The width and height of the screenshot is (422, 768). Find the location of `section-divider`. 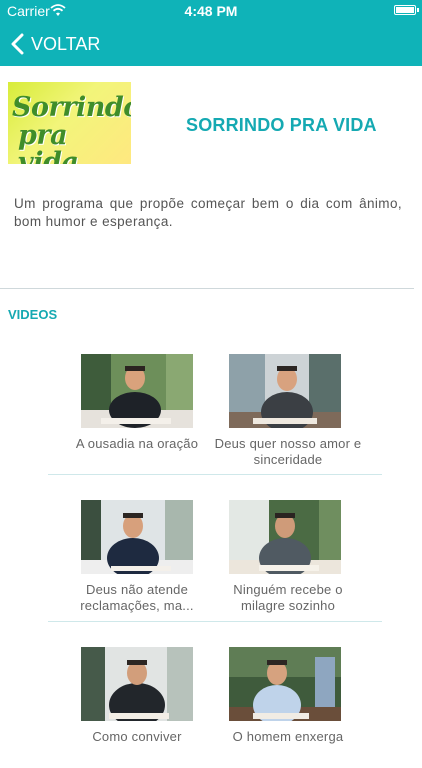

section-divider is located at coordinates (207, 288).